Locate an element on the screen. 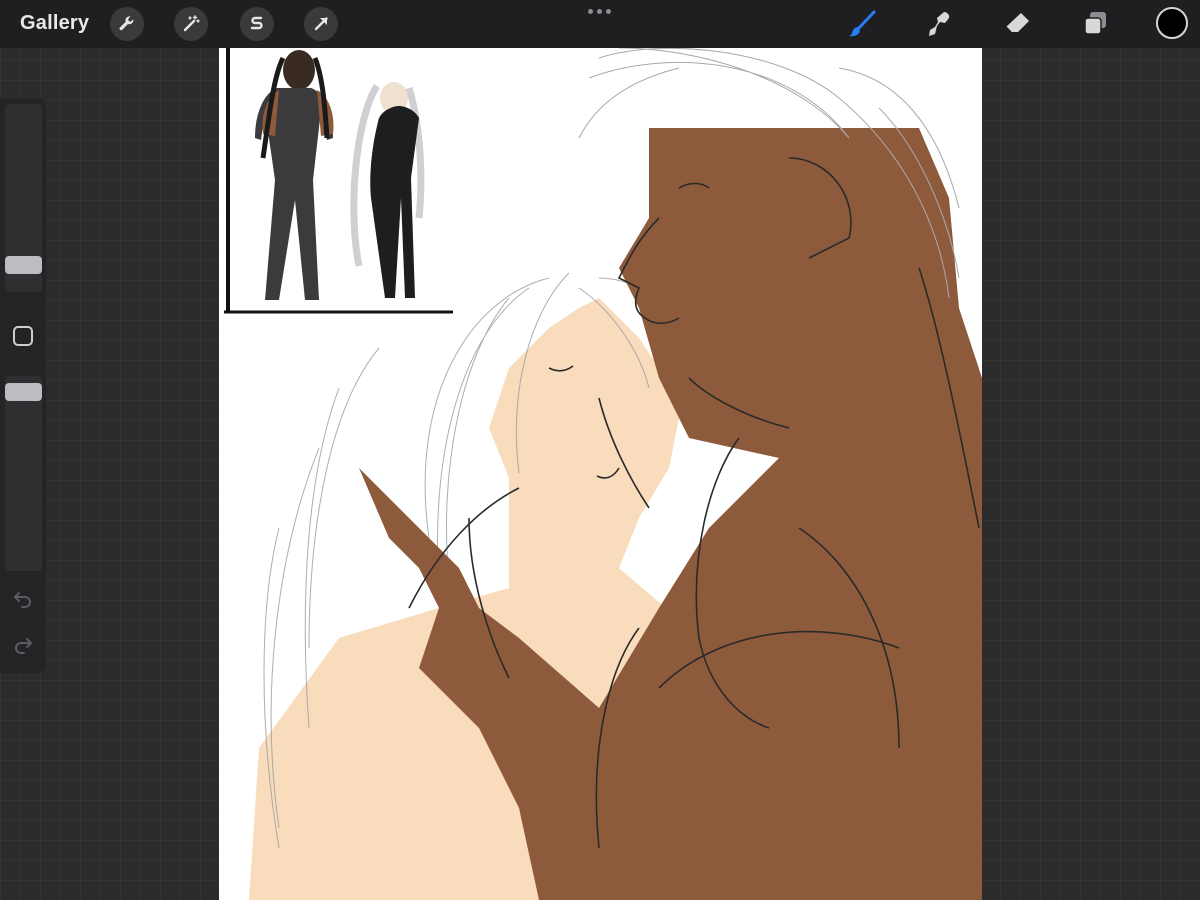  opacity-slider is located at coordinates (23, 473).